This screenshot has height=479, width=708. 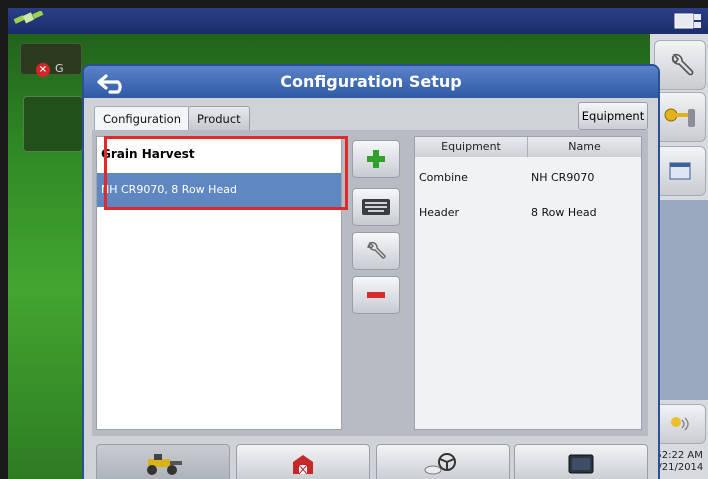 I want to click on add-icon, so click(x=376, y=159).